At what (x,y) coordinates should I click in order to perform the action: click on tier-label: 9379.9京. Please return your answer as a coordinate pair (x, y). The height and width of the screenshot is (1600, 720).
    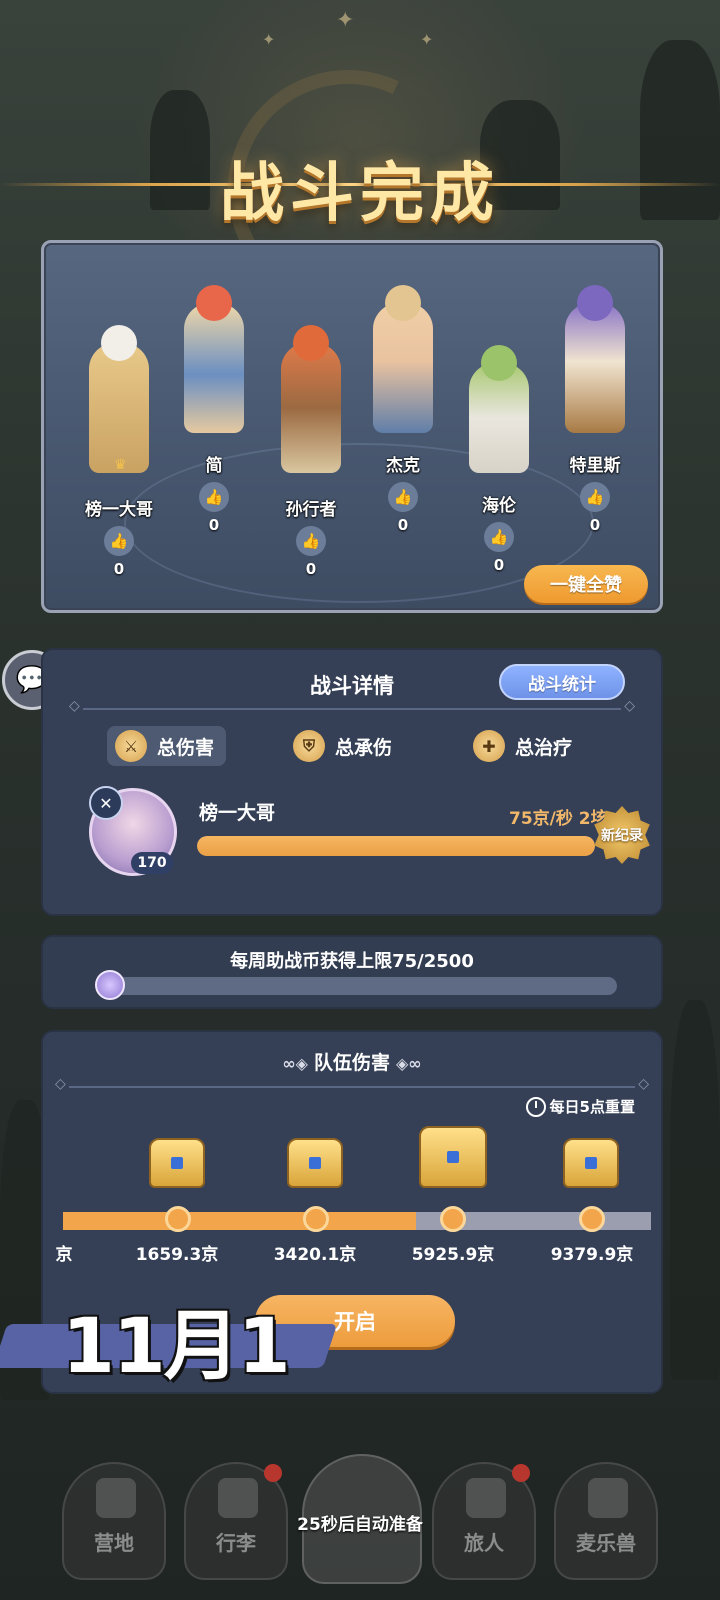
    Looking at the image, I should click on (592, 1255).